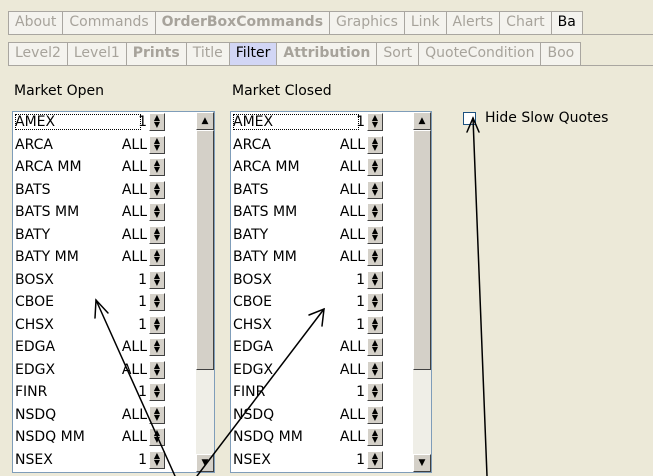 The height and width of the screenshot is (476, 653). I want to click on exchange-row: ARCA MM ALL ▲ ▼, so click(308, 167).